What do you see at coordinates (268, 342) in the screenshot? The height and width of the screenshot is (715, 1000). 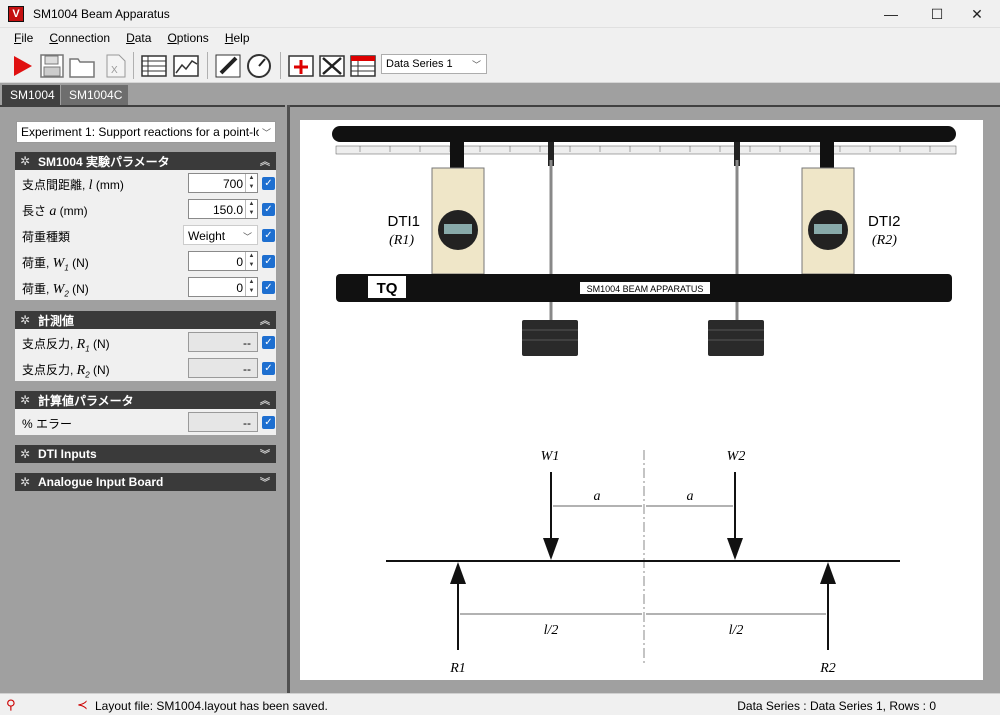 I see `r1-checkbox: ✓` at bounding box center [268, 342].